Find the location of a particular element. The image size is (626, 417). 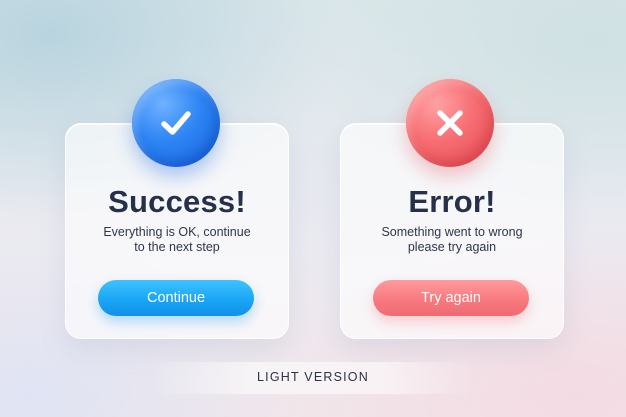

error-description-line-2: please try again is located at coordinates (452, 247).